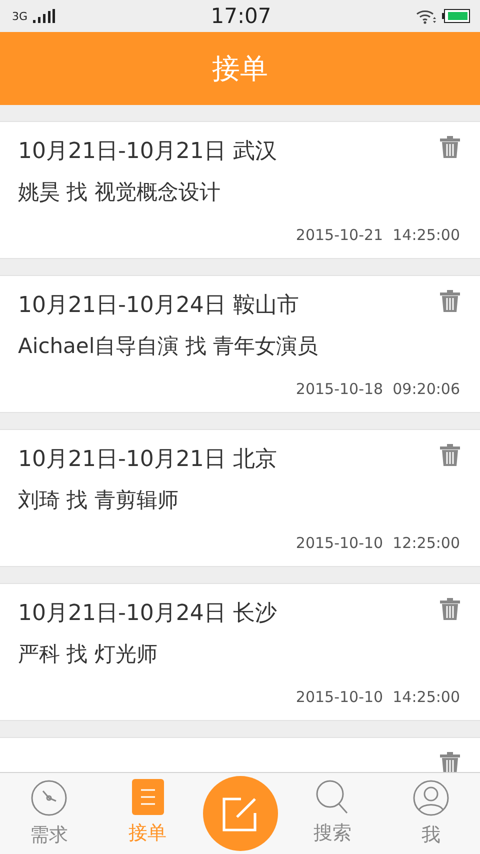 This screenshot has height=854, width=480. I want to click on search-icon, so click(332, 797).